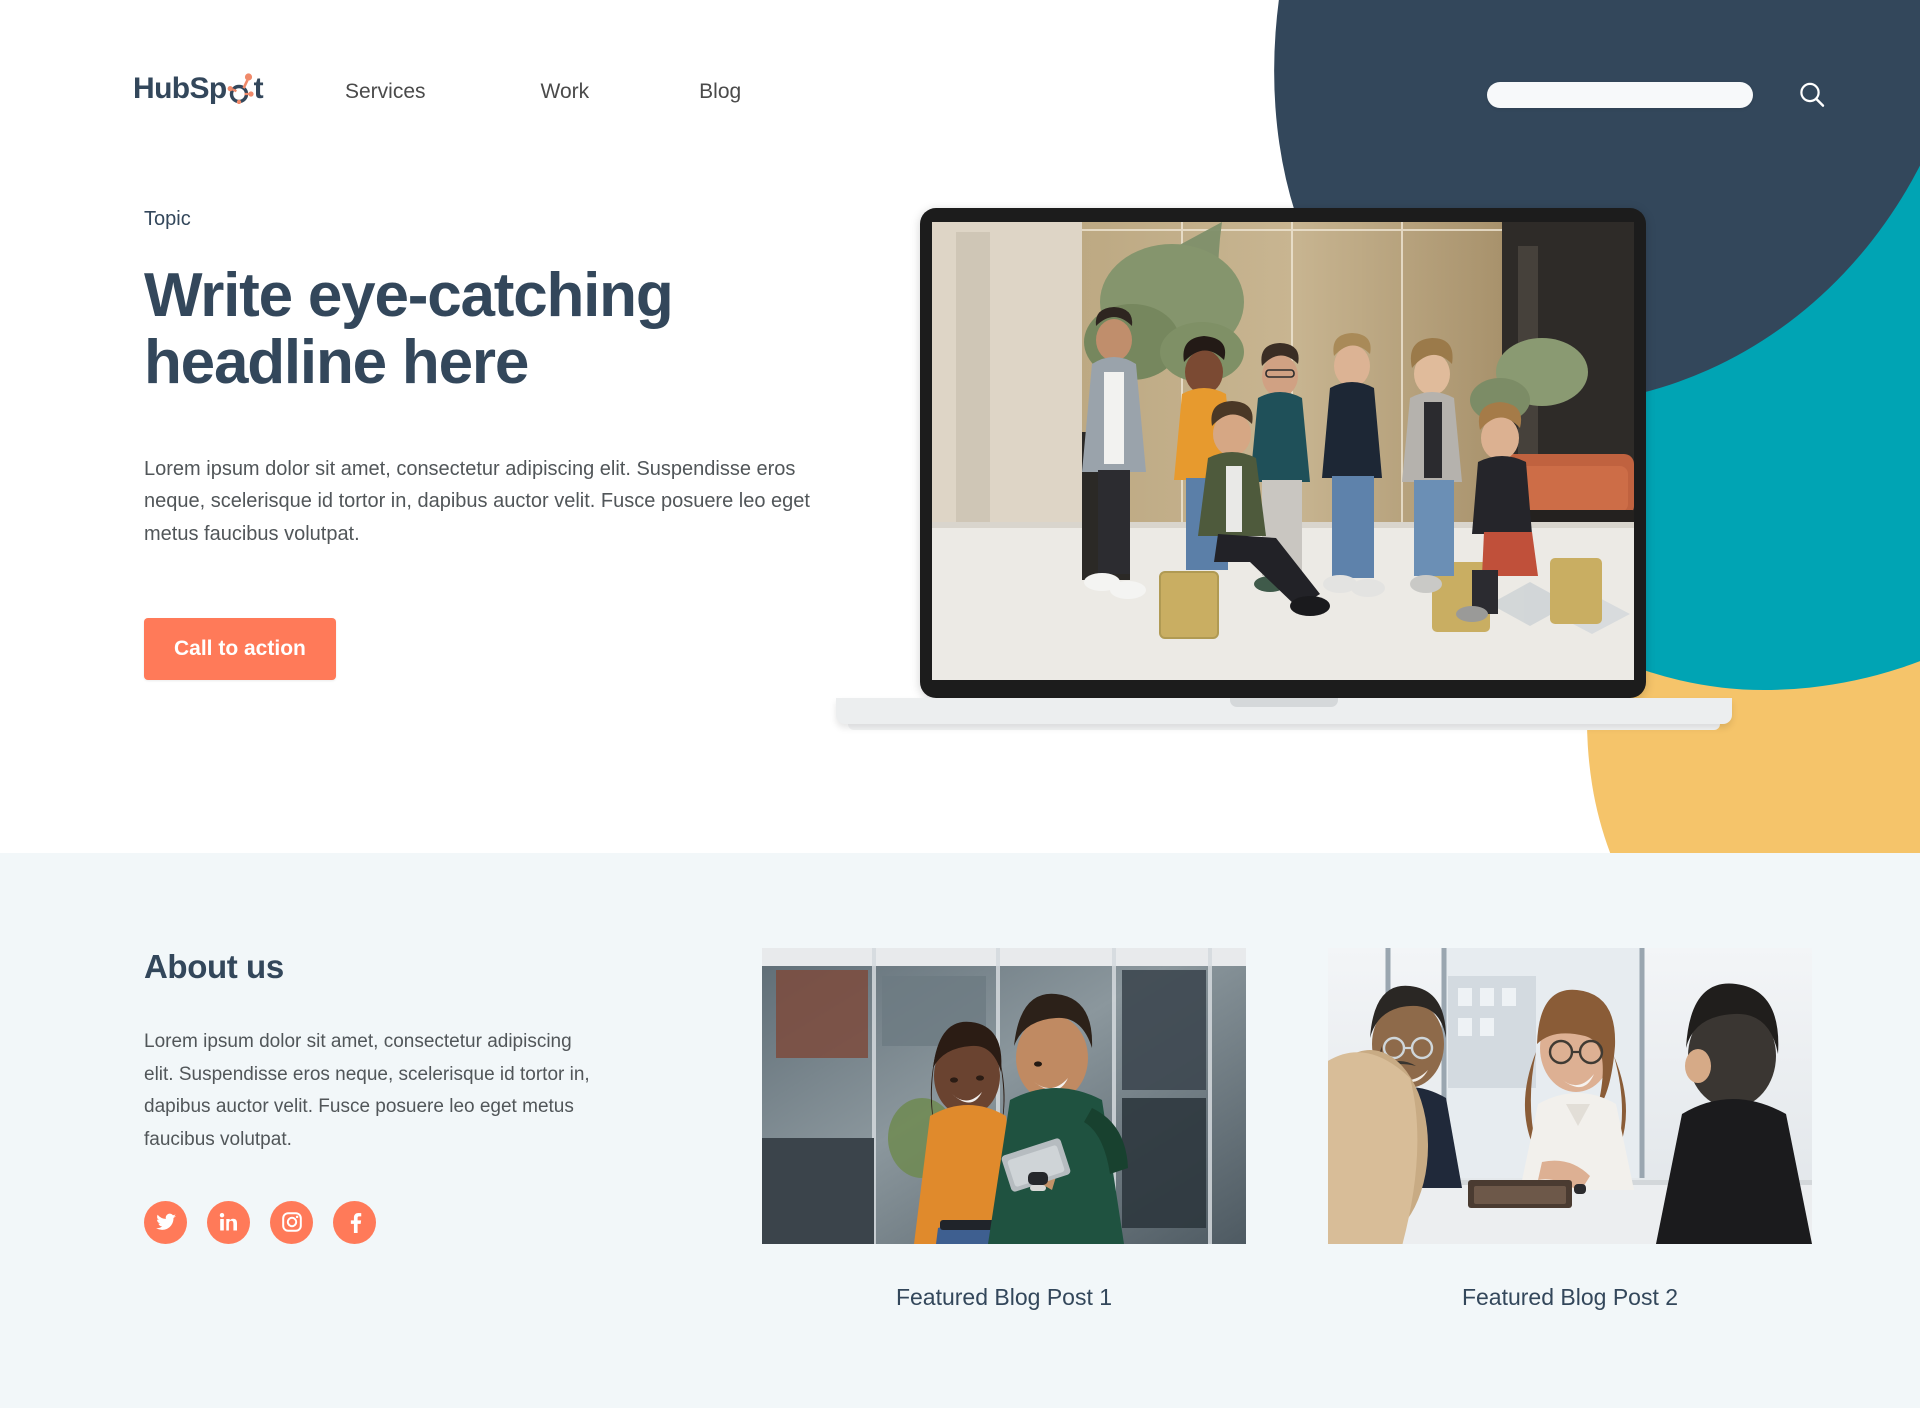 Image resolution: width=1920 pixels, height=1408 pixels. I want to click on main-navigation: Services Work Blog, so click(543, 92).